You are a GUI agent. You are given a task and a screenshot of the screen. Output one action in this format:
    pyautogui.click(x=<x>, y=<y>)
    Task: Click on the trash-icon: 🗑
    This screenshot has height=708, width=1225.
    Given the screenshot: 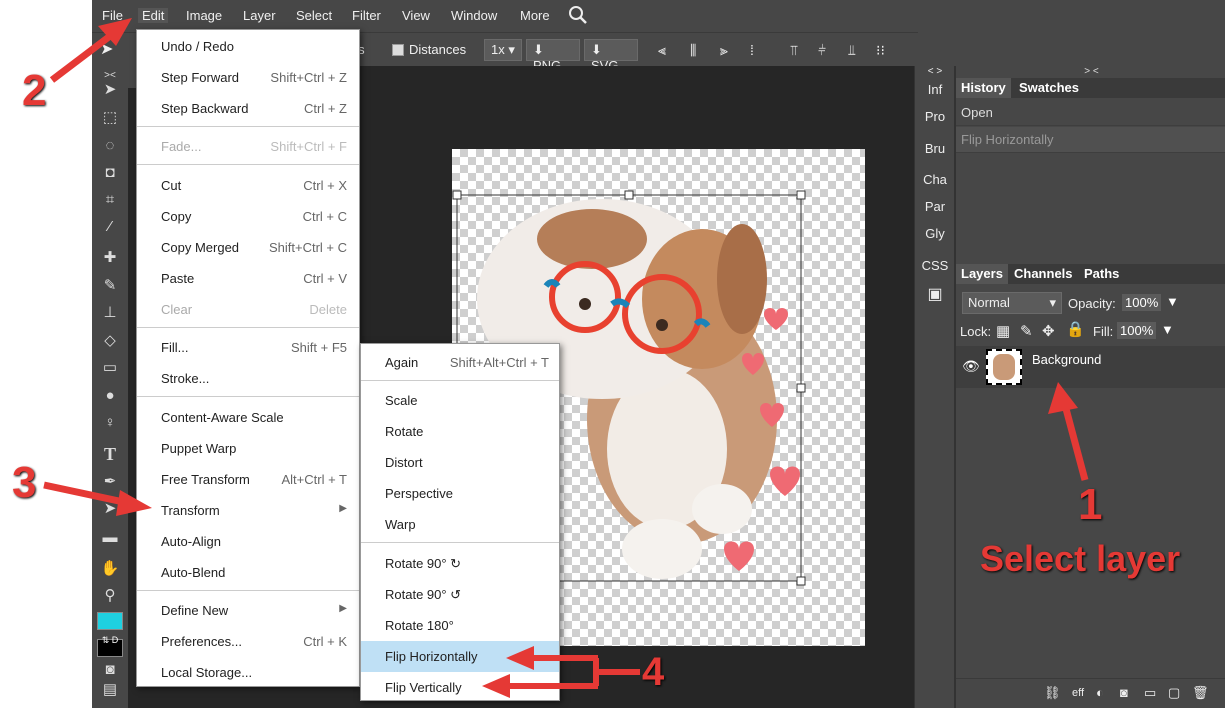 What is the action you would take?
    pyautogui.click(x=1200, y=693)
    